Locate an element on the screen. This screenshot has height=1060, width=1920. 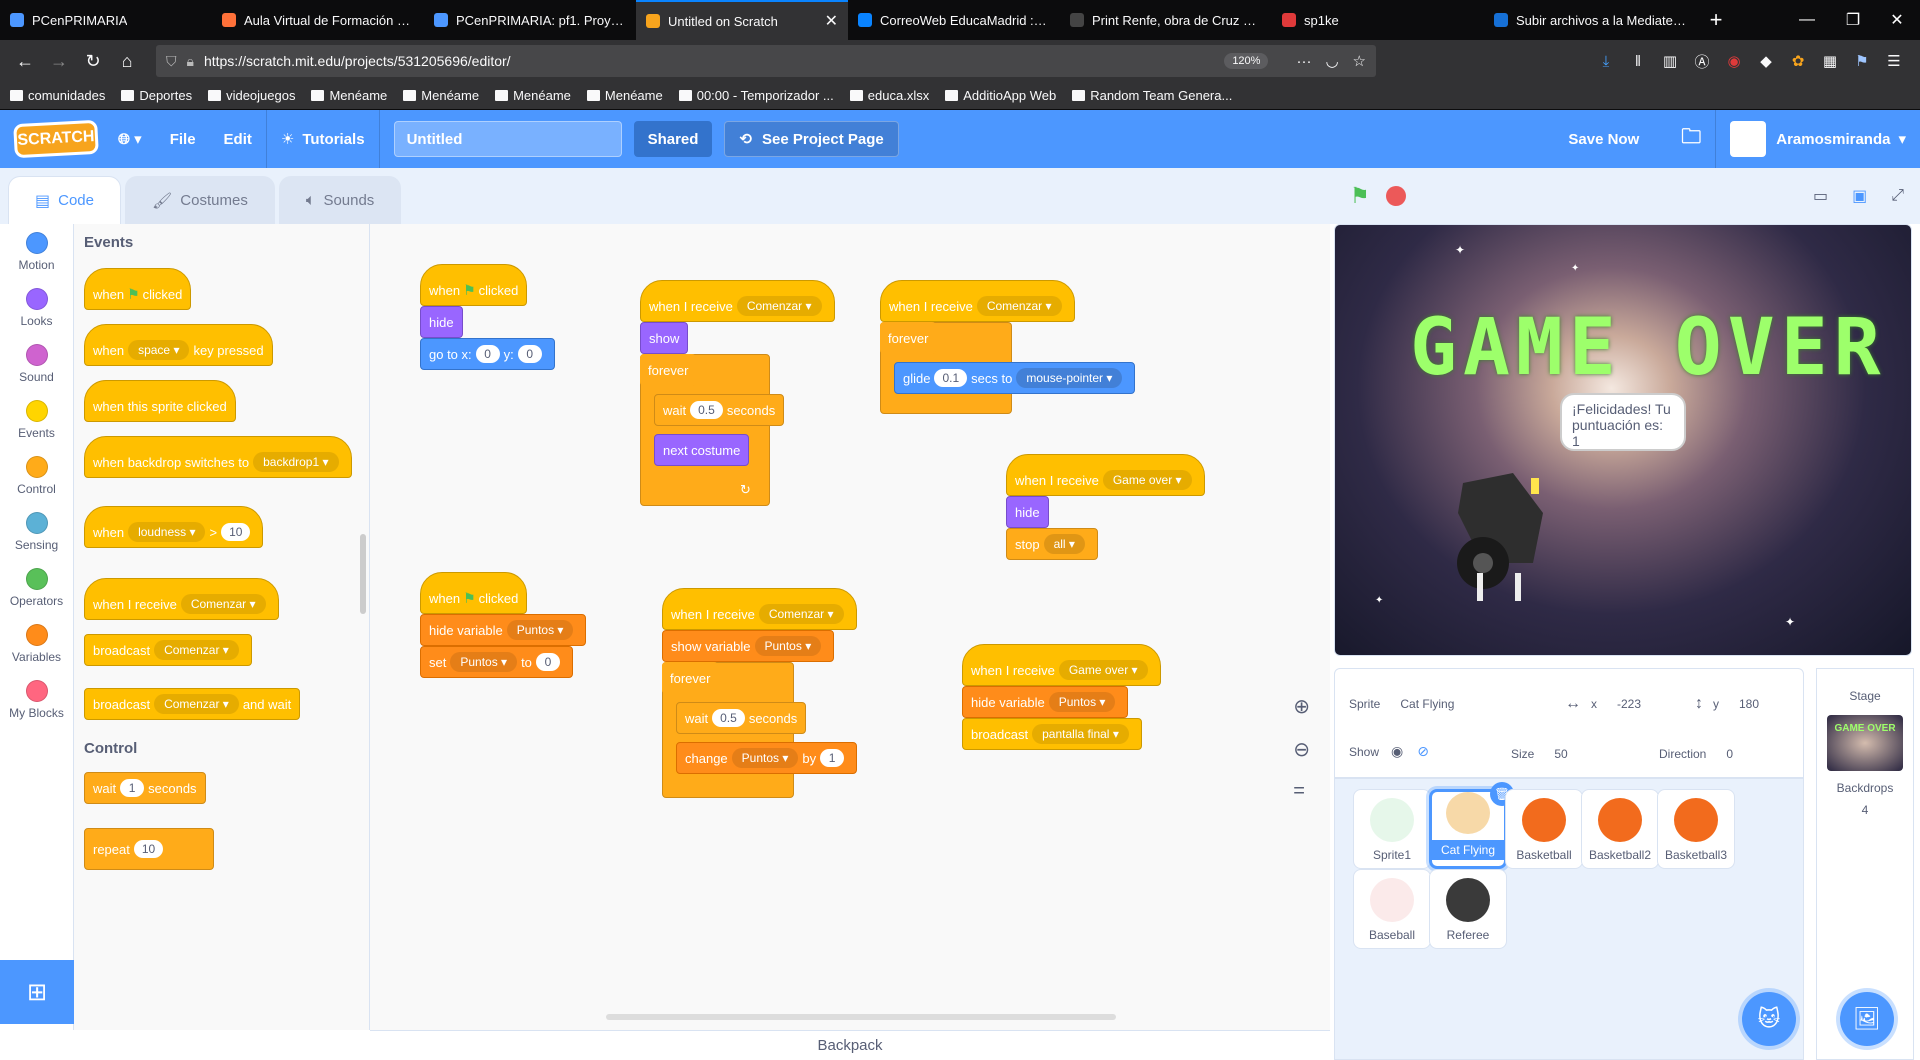
bookmark-item: Deportes is located at coordinates (156, 95).